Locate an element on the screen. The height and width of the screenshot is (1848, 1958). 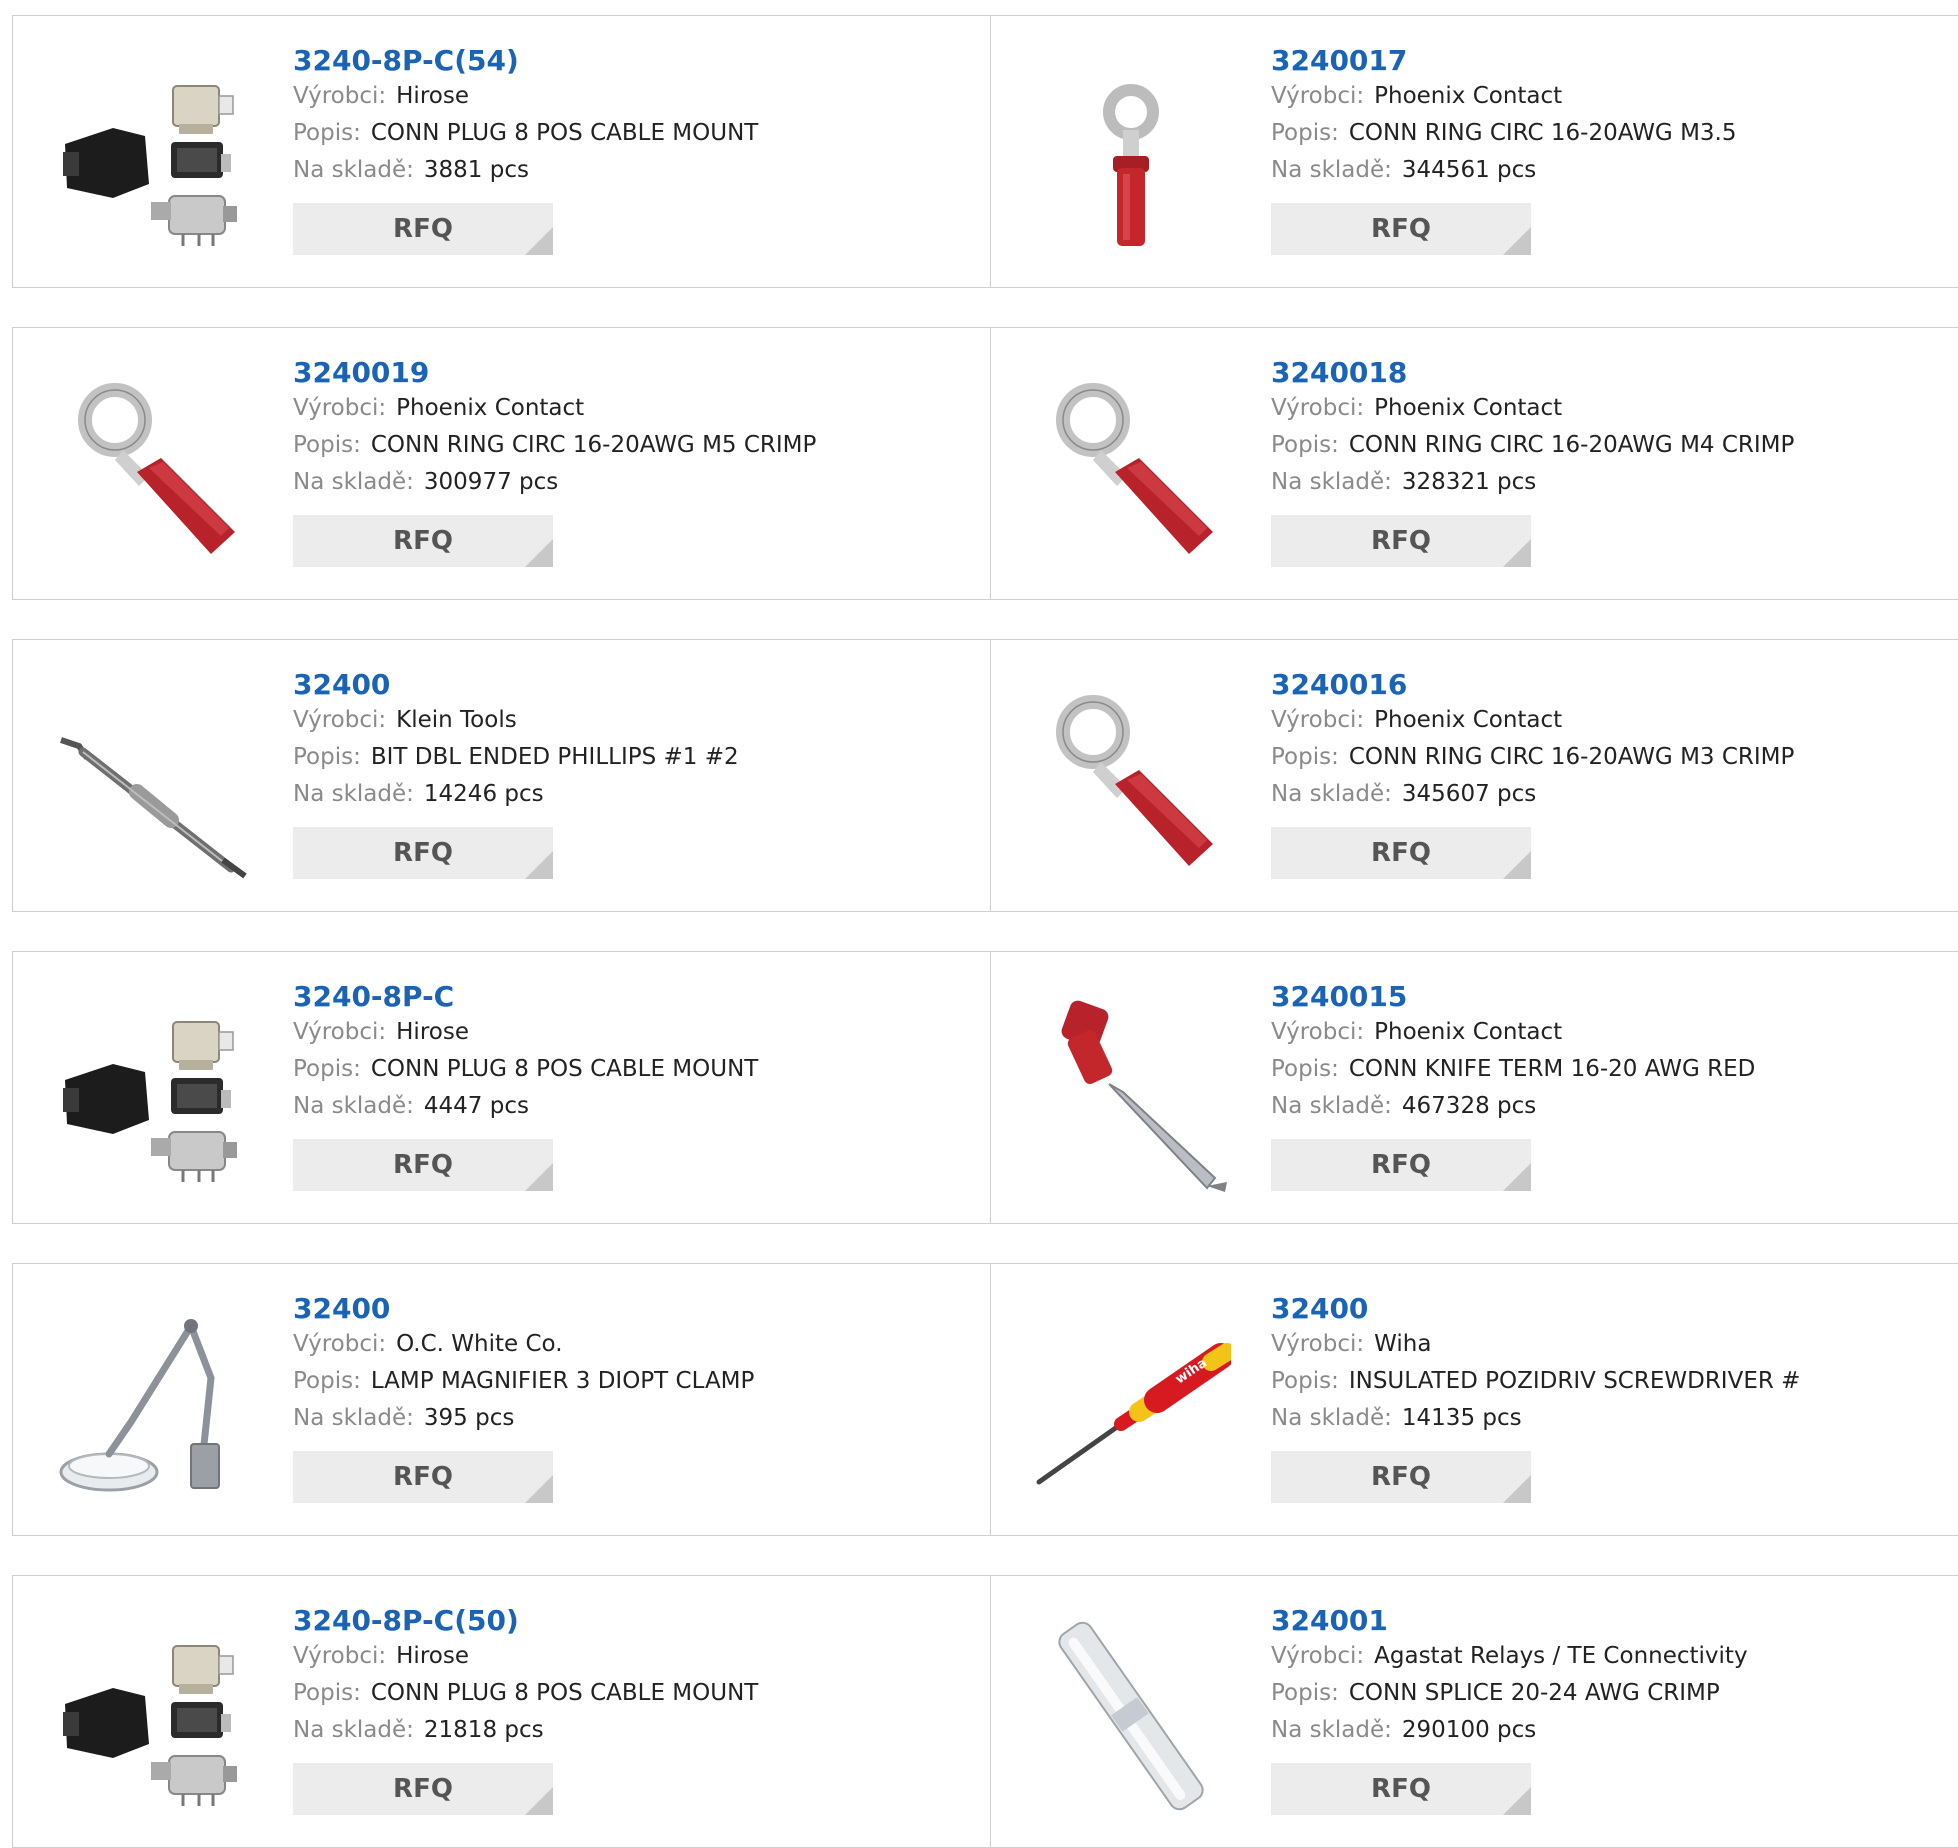
description-value: CONN PLUG 8 POS CABLE MOUNT is located at coordinates (564, 1069).